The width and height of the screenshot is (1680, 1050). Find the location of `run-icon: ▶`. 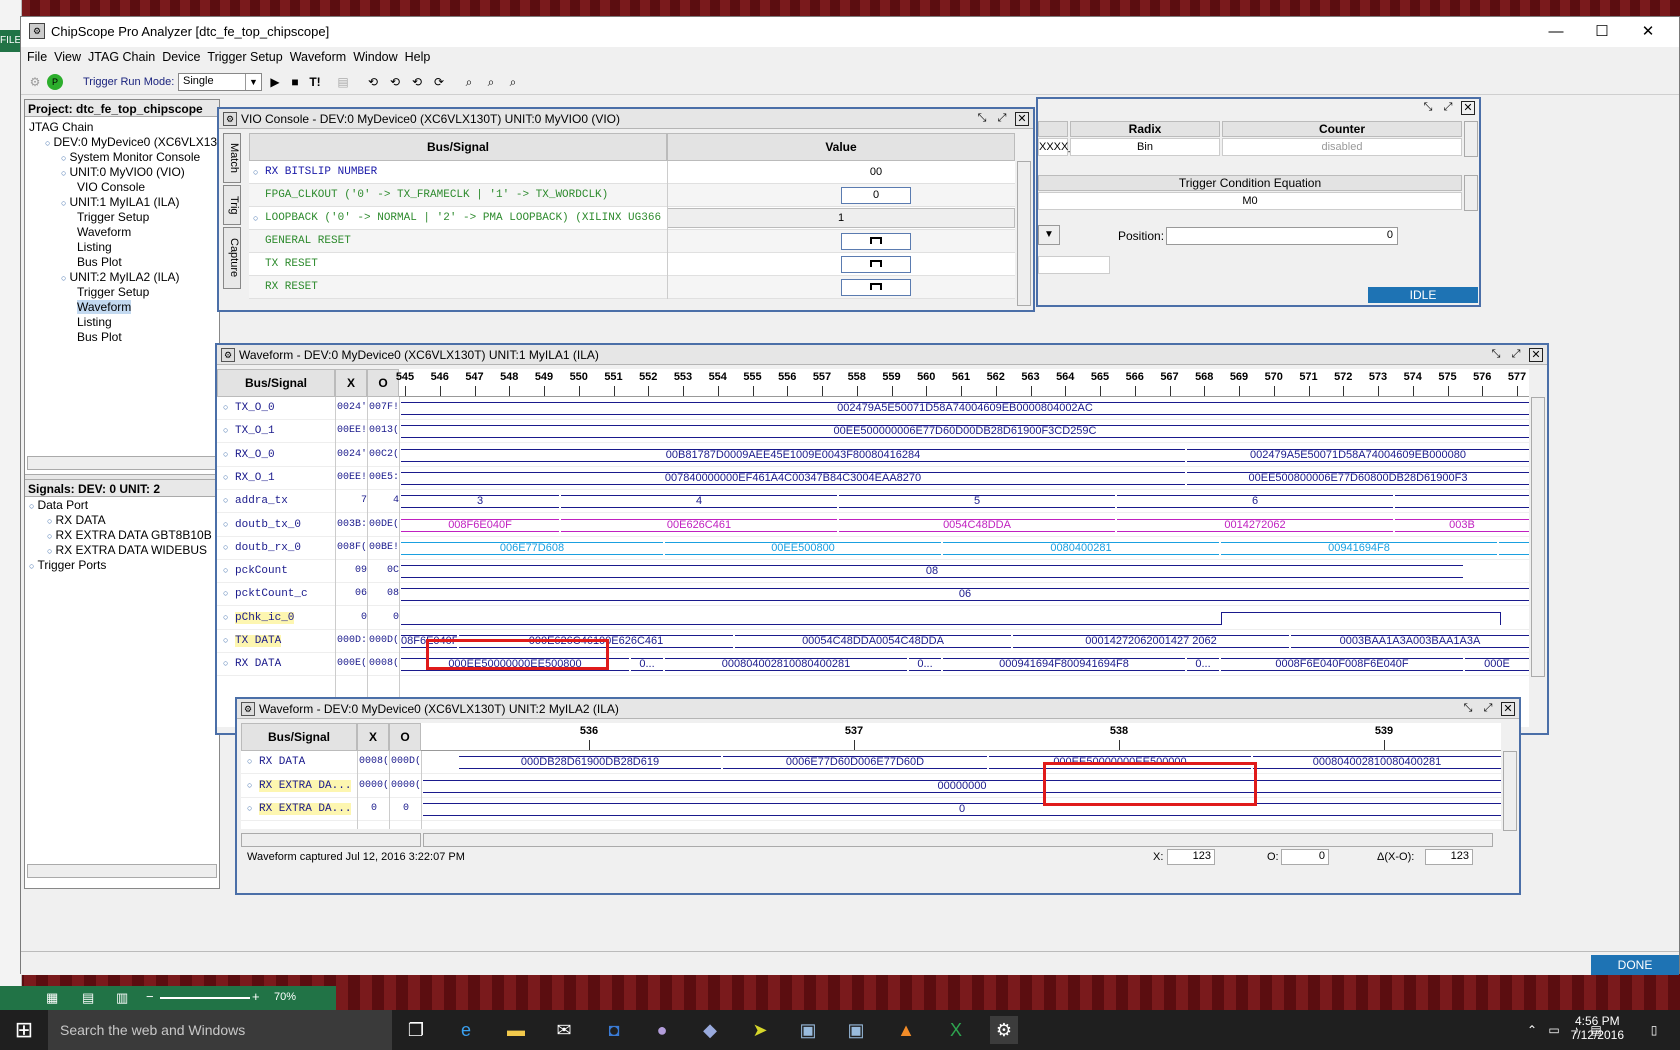

run-icon: ▶ is located at coordinates (275, 82).